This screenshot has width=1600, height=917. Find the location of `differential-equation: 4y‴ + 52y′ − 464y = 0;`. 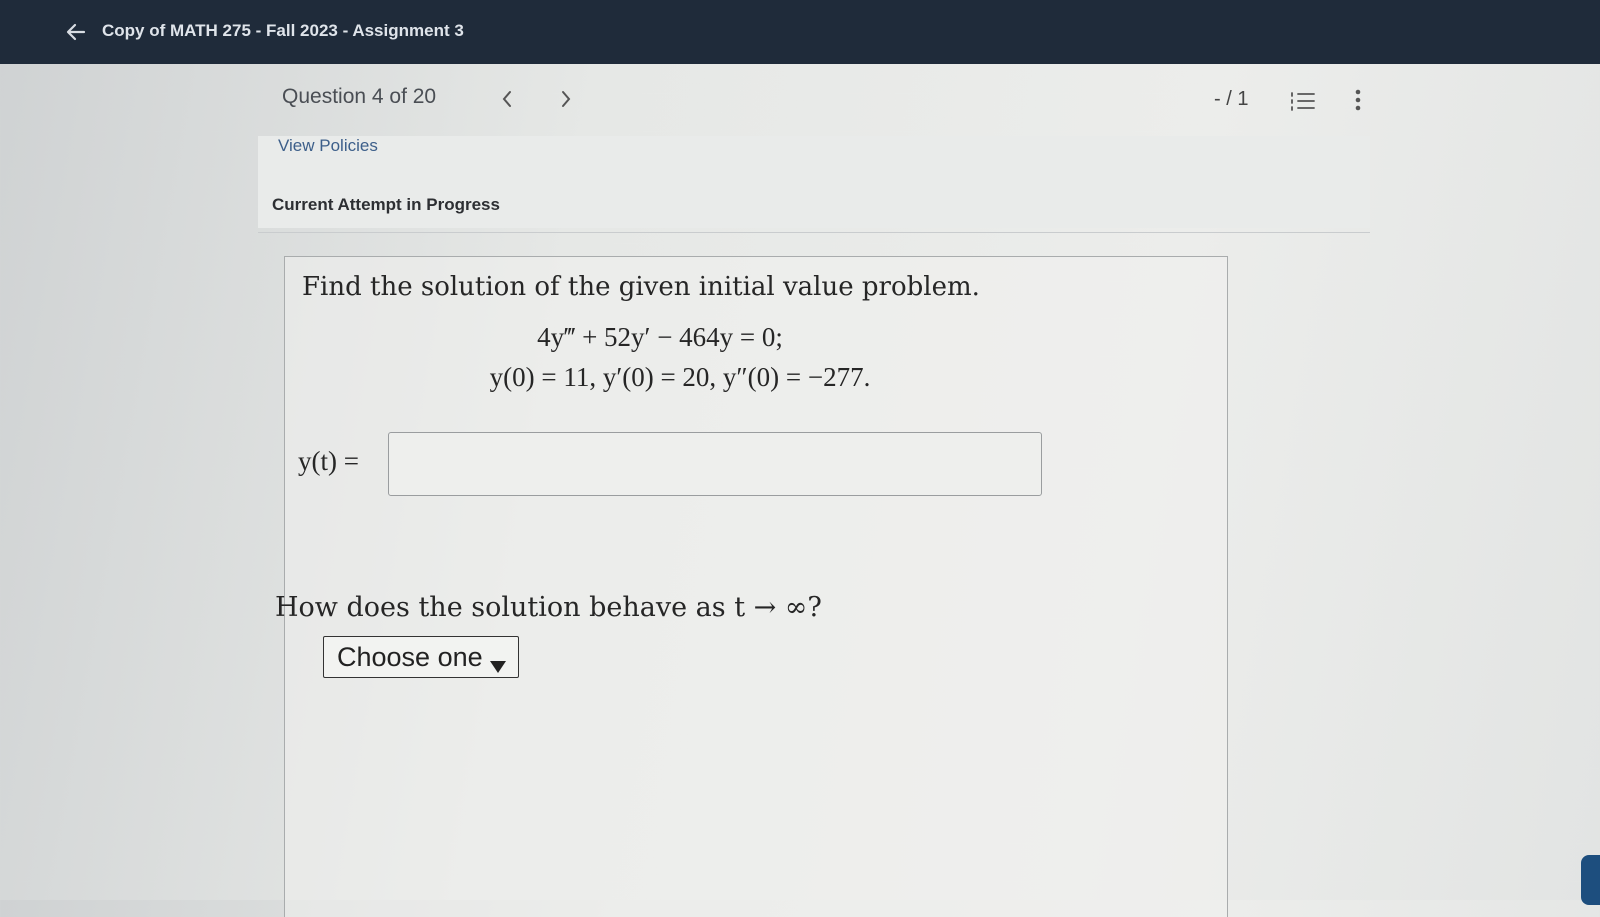

differential-equation: 4y‴ + 52y′ − 464y = 0; is located at coordinates (660, 337).